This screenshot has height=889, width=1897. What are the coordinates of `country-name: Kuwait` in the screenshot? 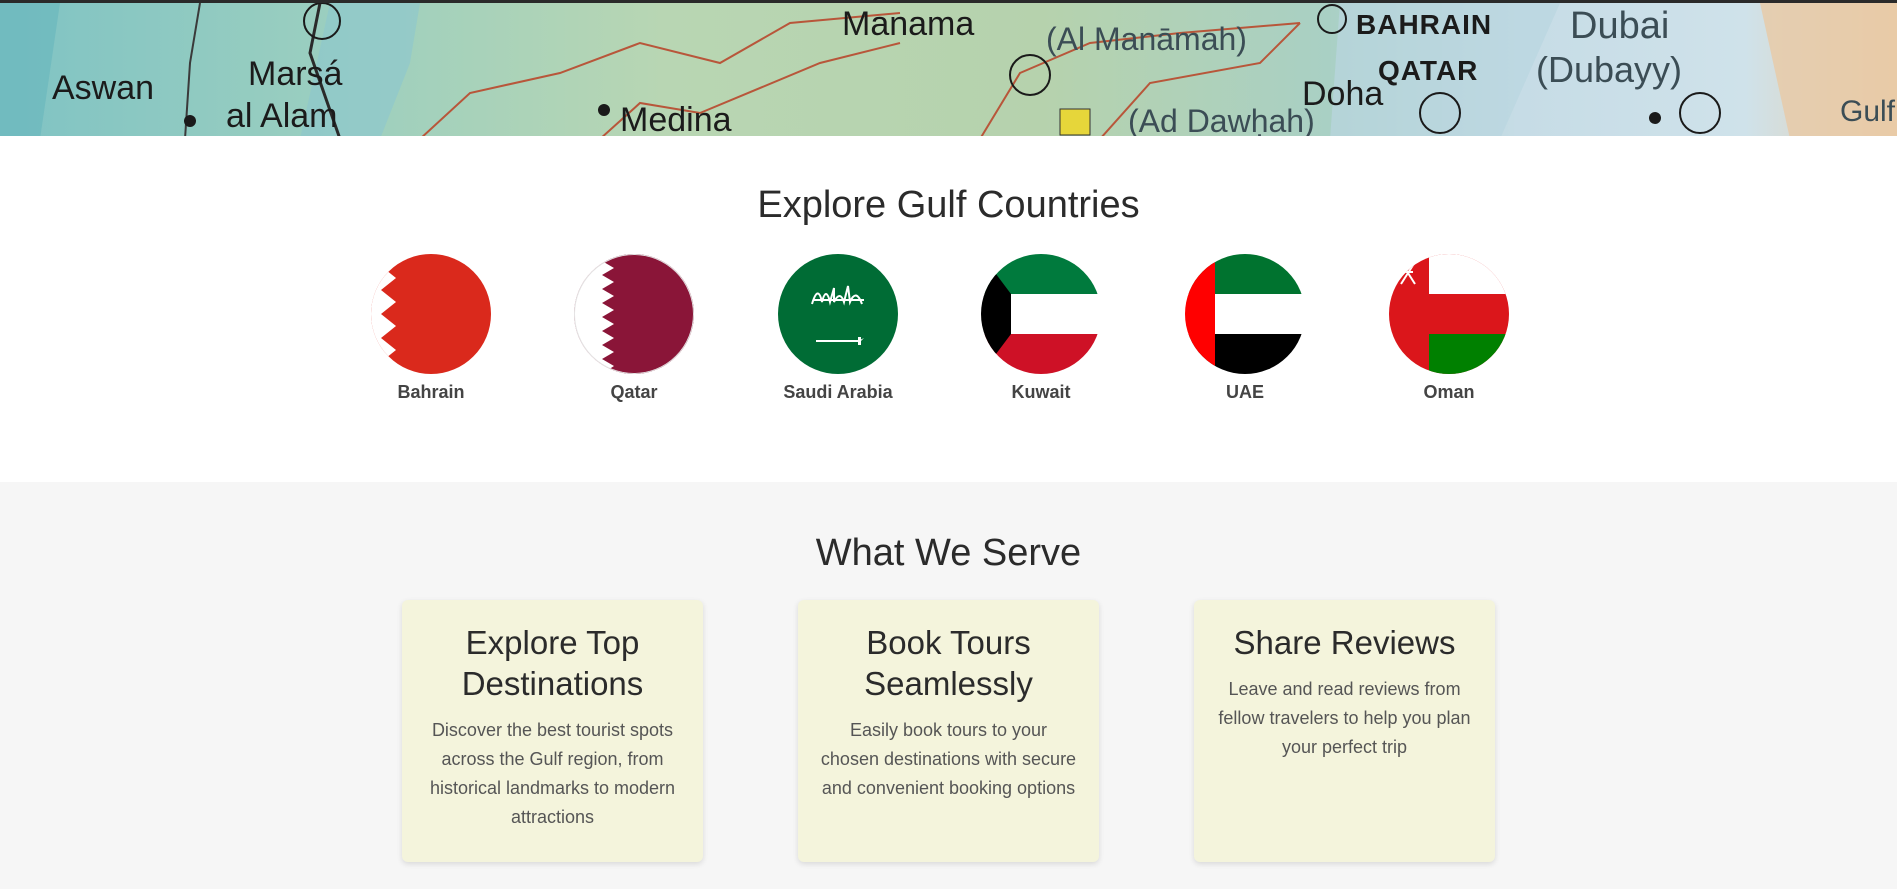 It's located at (1041, 392).